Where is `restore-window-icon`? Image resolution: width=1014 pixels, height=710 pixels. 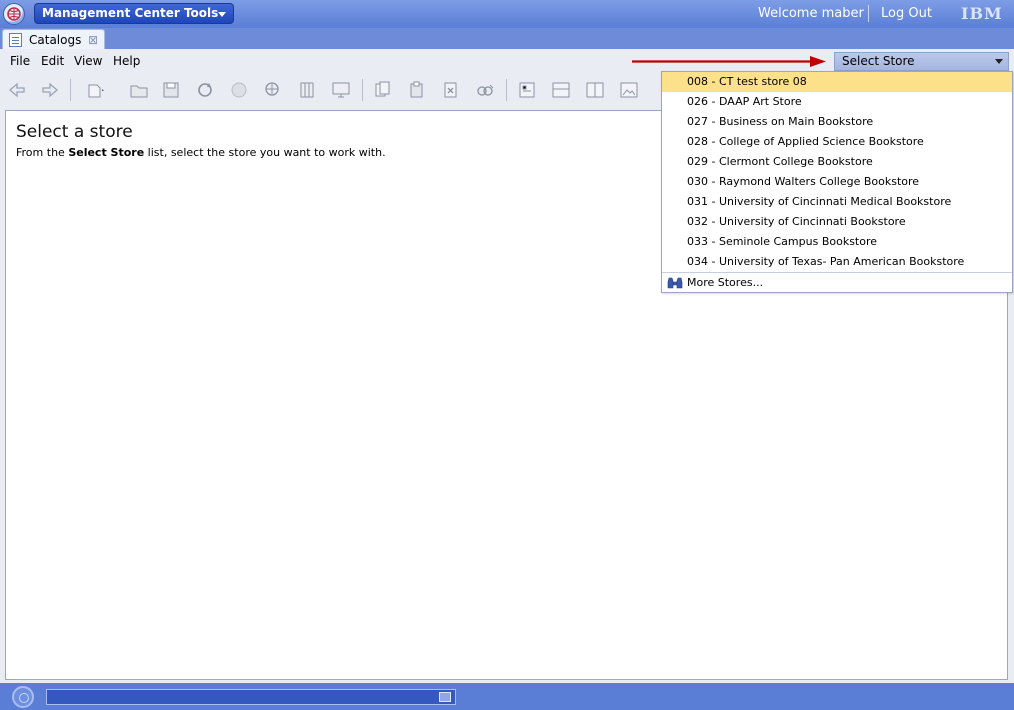
restore-window-icon is located at coordinates (445, 697).